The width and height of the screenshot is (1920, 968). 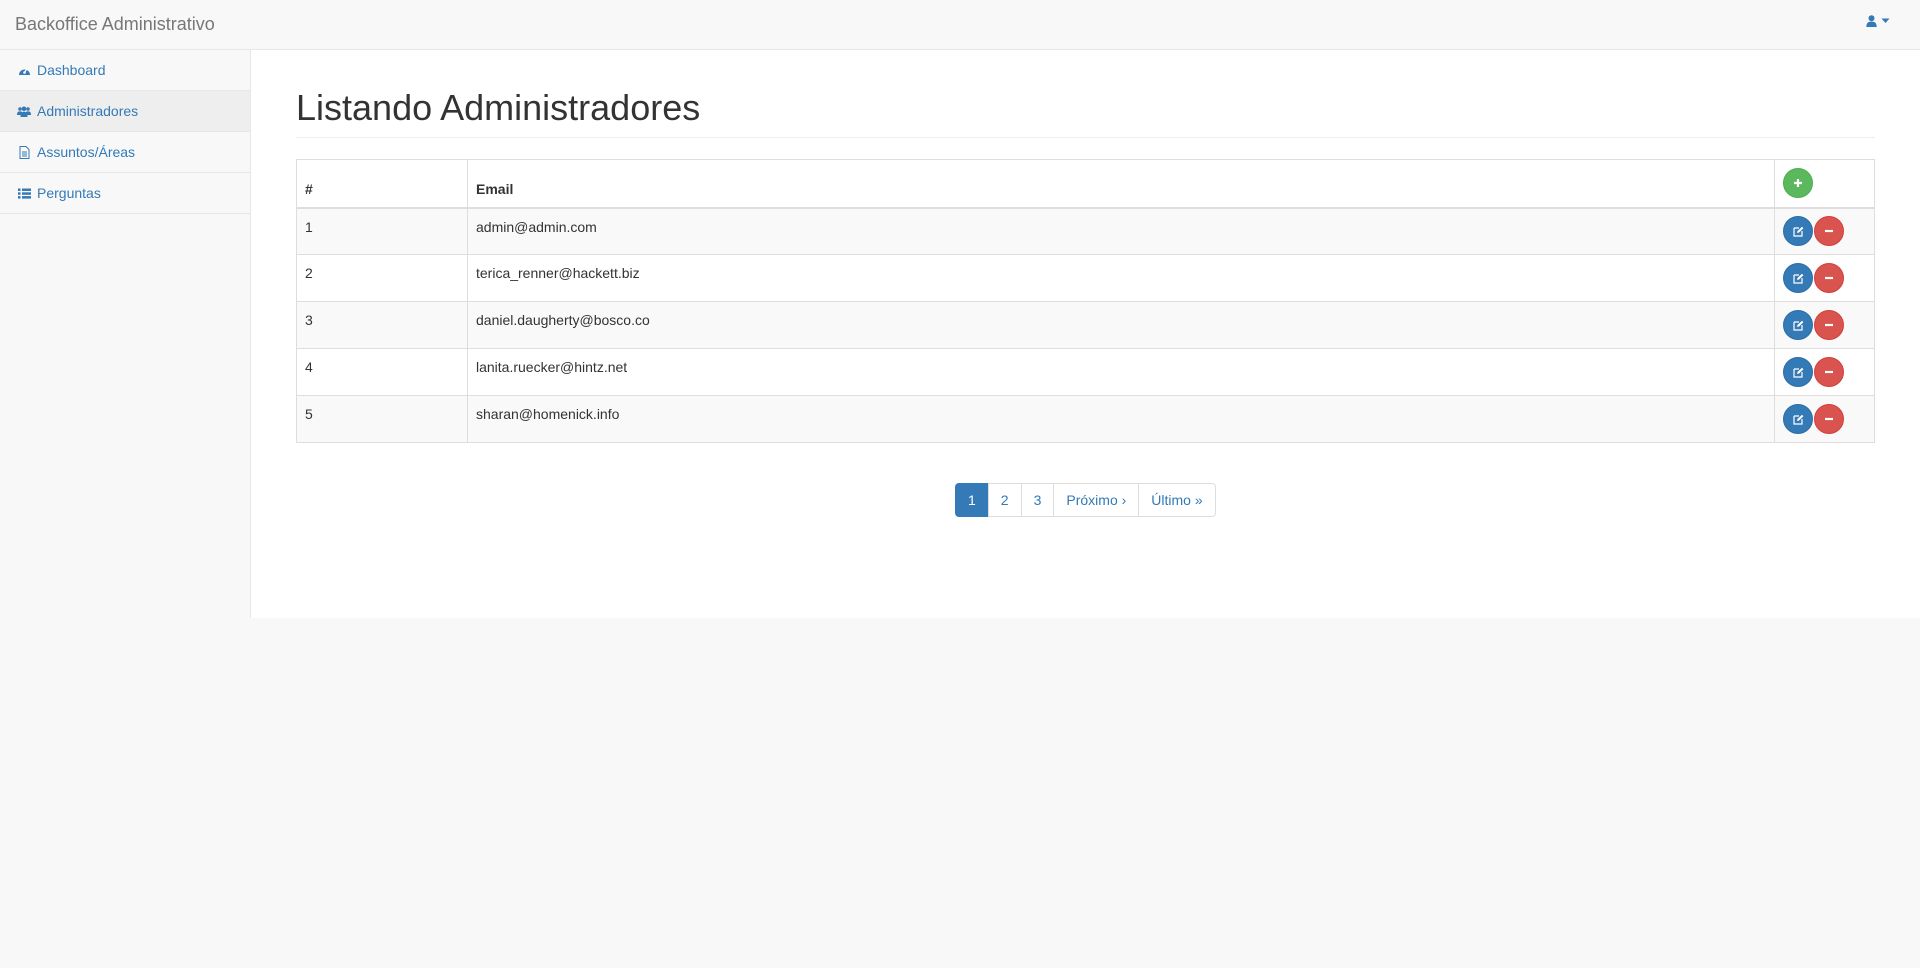 I want to click on page-link-1: 1, so click(x=972, y=500).